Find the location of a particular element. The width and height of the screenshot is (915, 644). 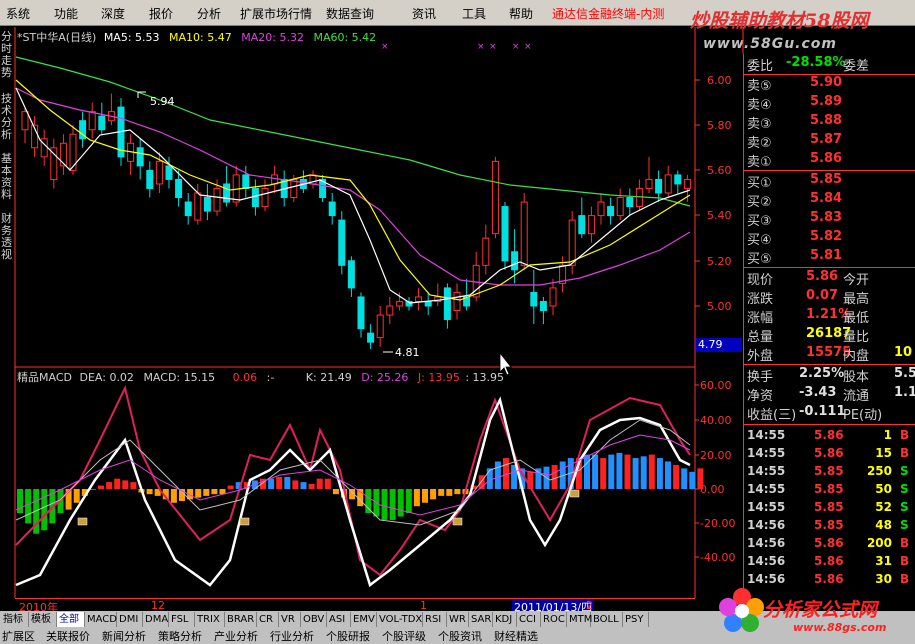

indicator-tab-kdj: KDJ is located at coordinates (505, 619).